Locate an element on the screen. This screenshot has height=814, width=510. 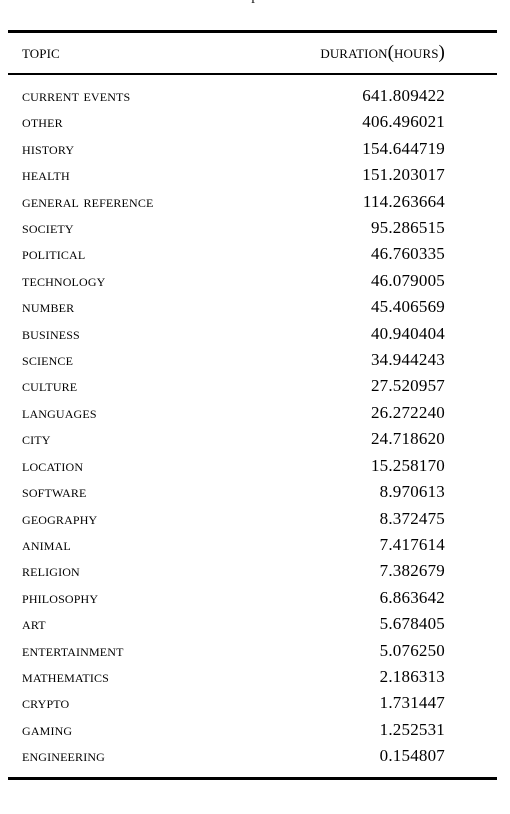
cell-topic: Culture is located at coordinates (50, 386).